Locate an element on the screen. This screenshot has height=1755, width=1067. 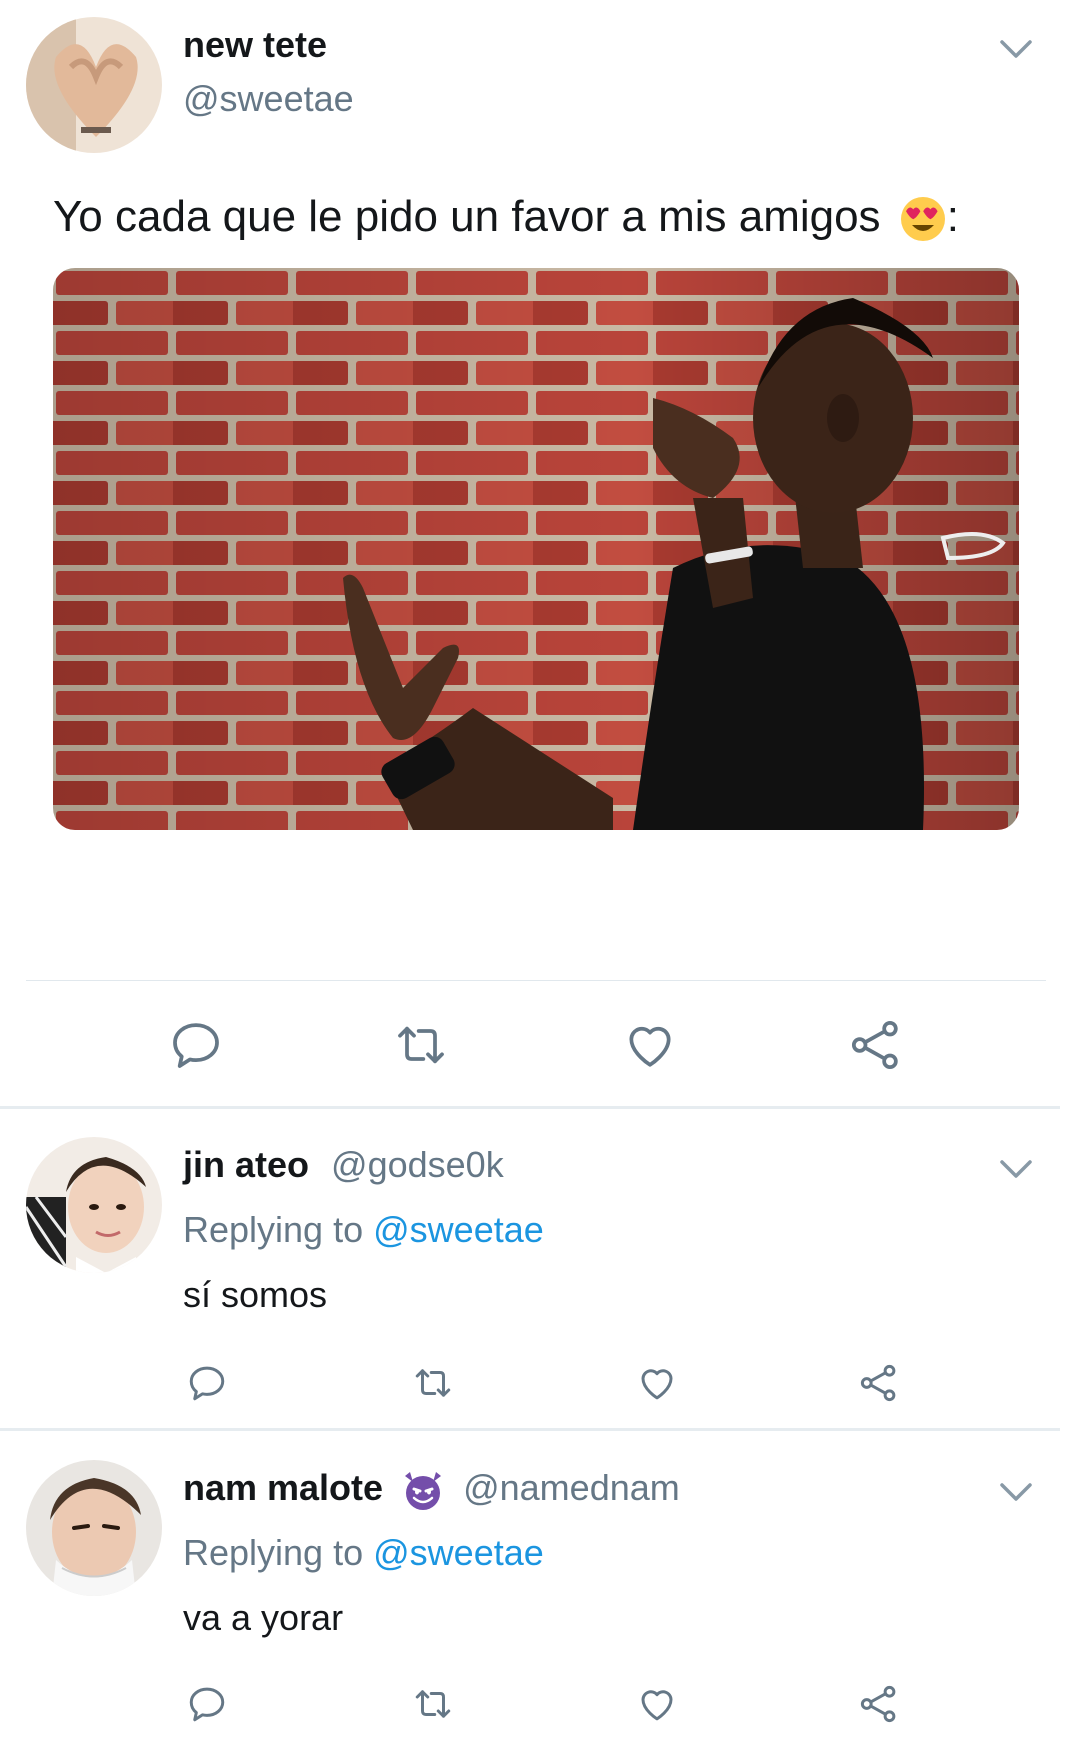
heart-eyes-emoji-icon is located at coordinates (923, 219).